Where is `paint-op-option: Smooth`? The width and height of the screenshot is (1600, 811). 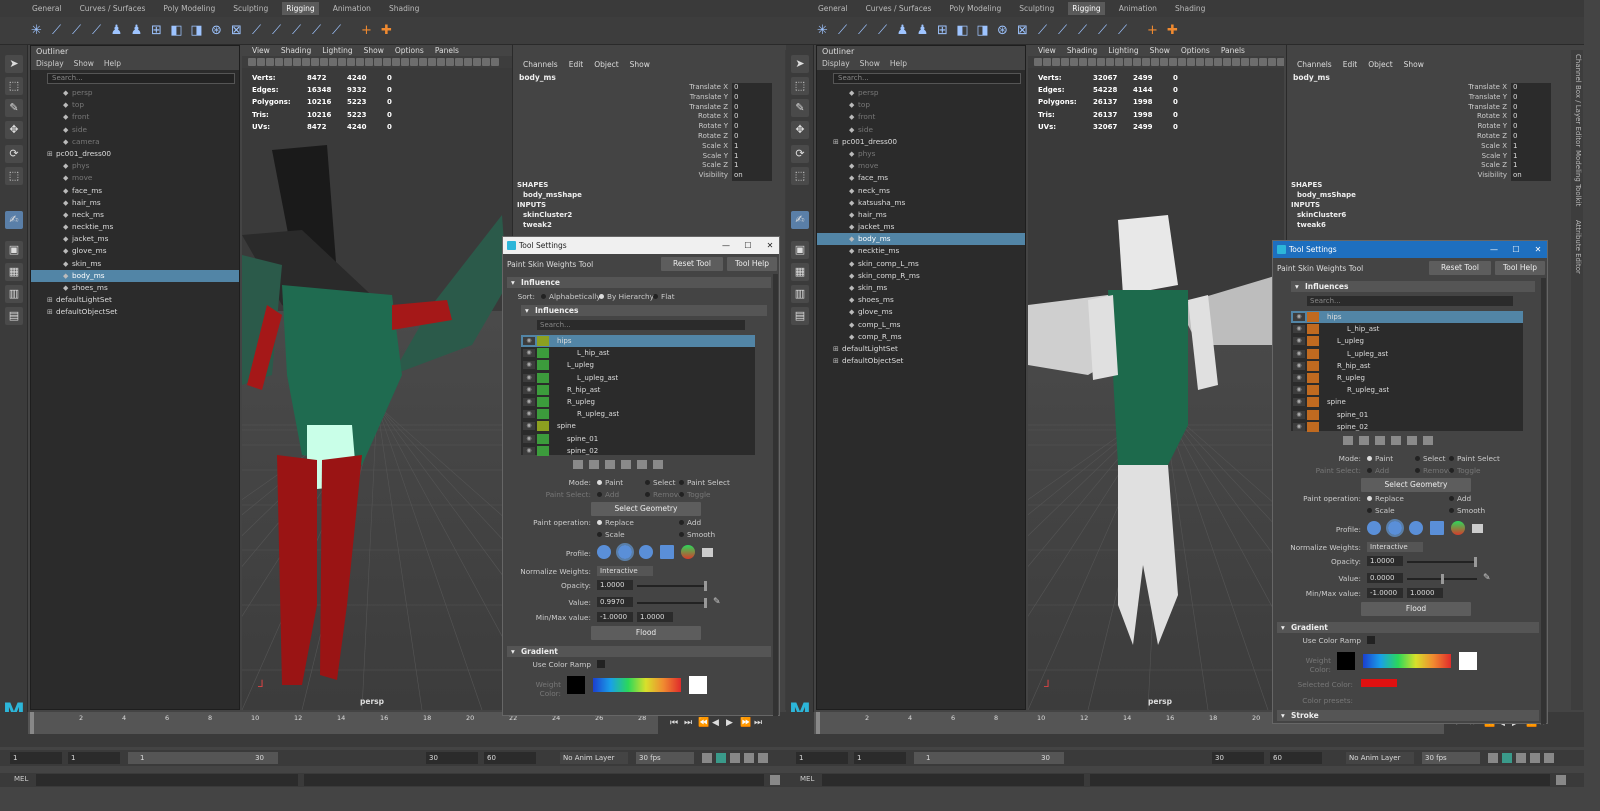
paint-op-option: Smooth is located at coordinates (701, 534).